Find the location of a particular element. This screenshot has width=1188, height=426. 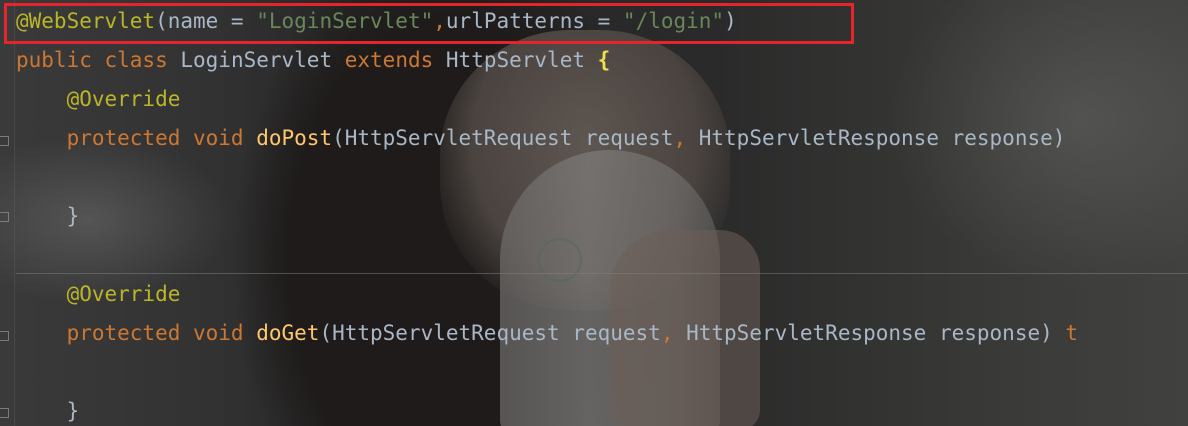

annotation-highlight-box is located at coordinates (429, 23).